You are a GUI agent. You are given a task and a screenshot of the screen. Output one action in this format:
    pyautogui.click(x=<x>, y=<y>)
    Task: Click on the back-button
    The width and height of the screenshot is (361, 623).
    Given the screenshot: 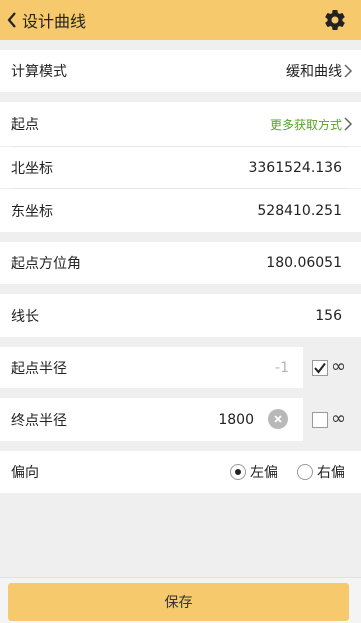 What is the action you would take?
    pyautogui.click(x=12, y=20)
    